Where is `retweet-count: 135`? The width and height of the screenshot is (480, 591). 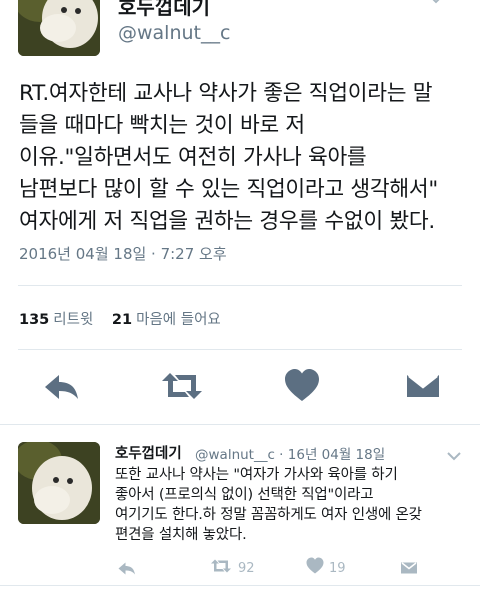
retweet-count: 135 is located at coordinates (34, 320).